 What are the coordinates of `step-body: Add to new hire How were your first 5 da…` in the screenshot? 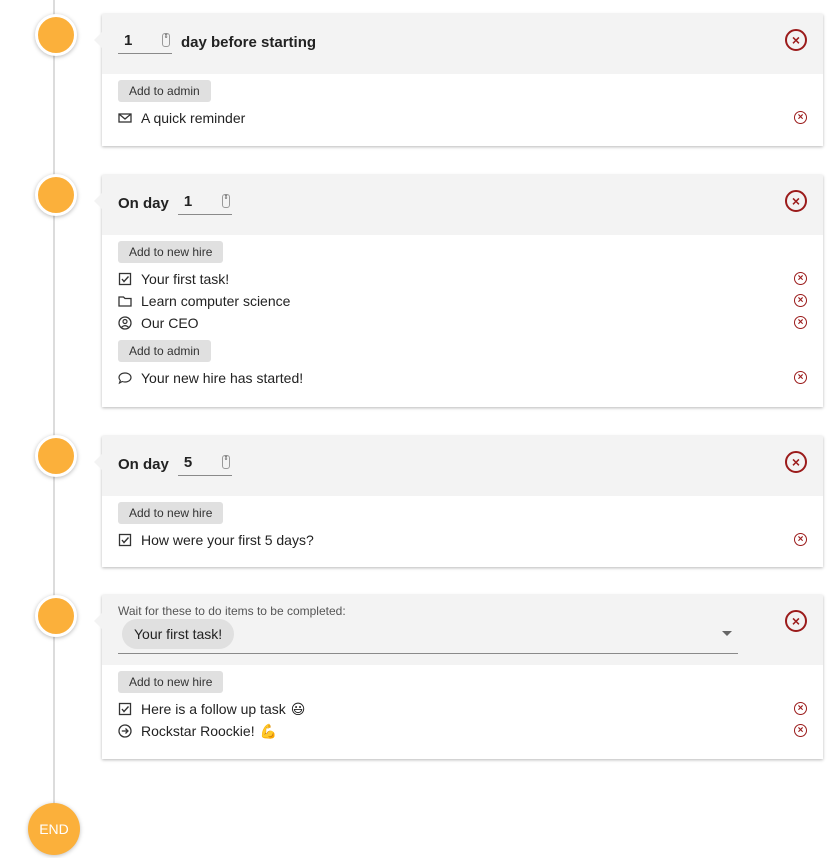 It's located at (462, 527).